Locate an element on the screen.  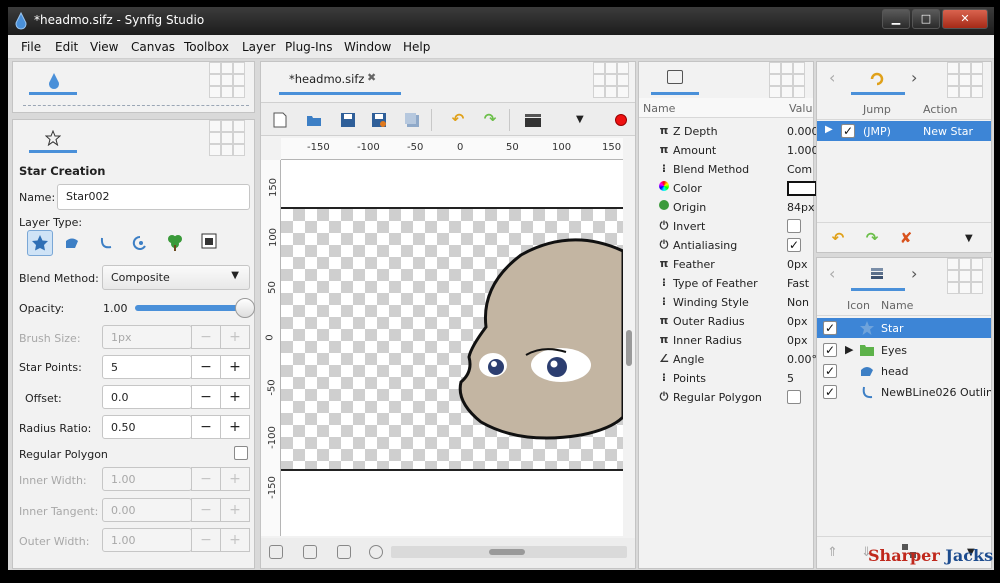
radius-ratio-input: 0.50 is located at coordinates (147, 427).